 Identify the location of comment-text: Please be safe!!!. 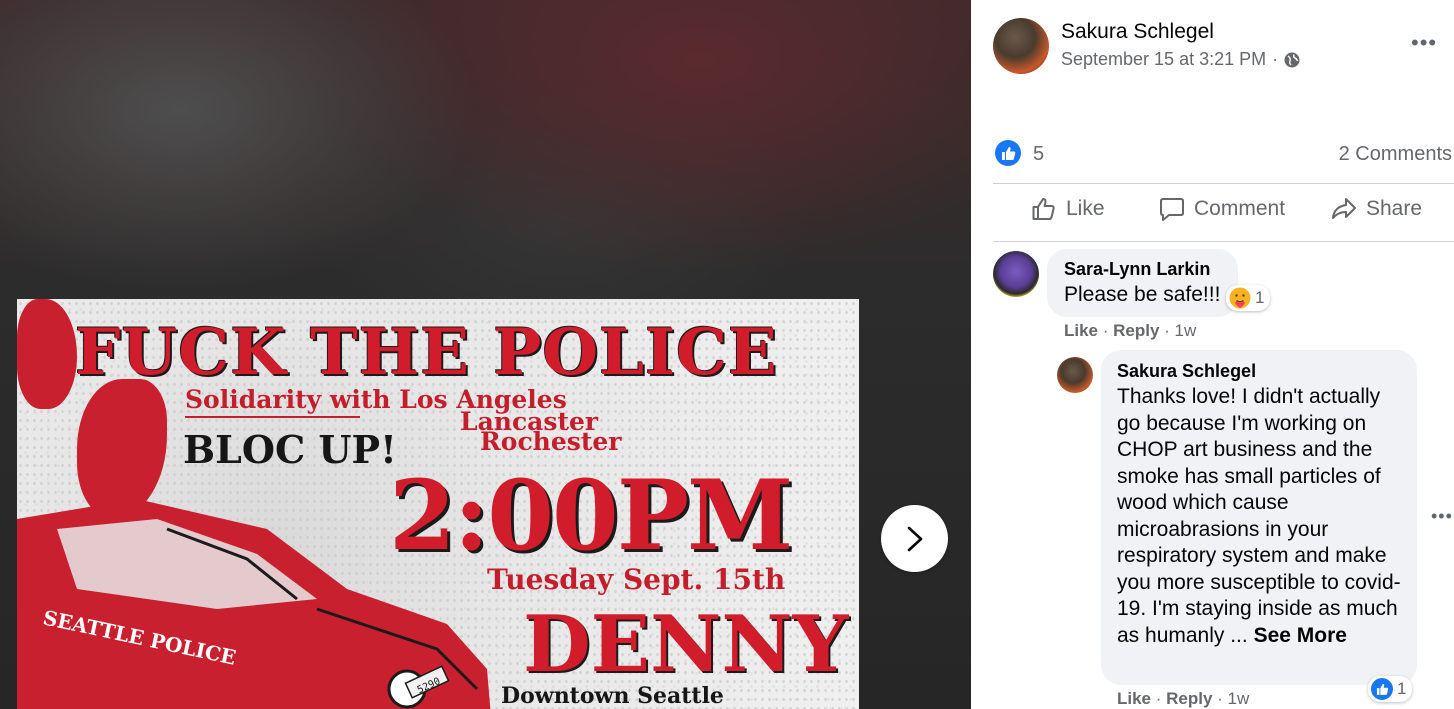
(1142, 294).